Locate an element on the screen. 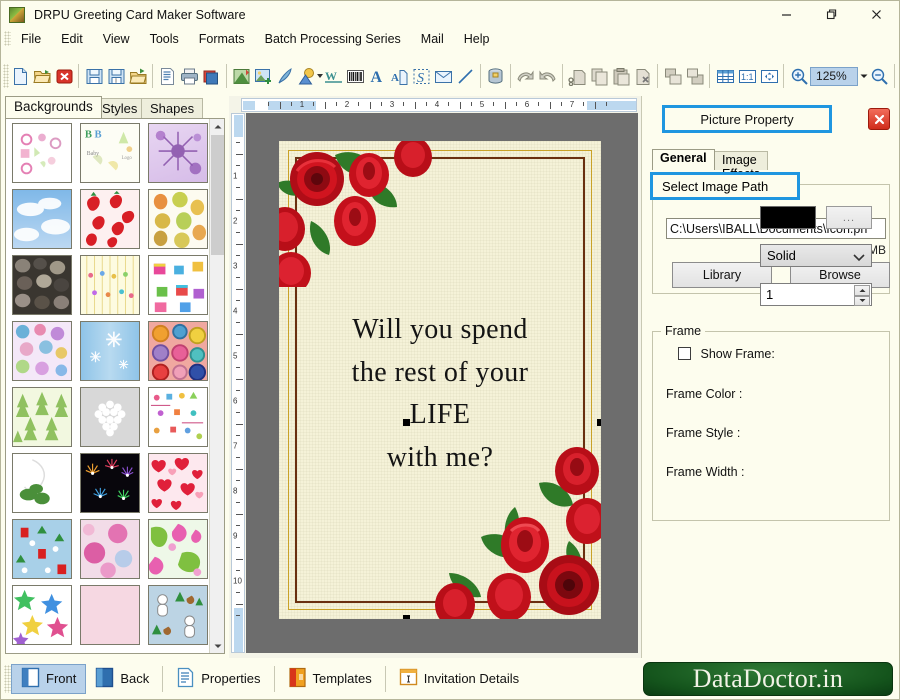 This screenshot has height=700, width=900. export-folder-icon is located at coordinates (138, 76).